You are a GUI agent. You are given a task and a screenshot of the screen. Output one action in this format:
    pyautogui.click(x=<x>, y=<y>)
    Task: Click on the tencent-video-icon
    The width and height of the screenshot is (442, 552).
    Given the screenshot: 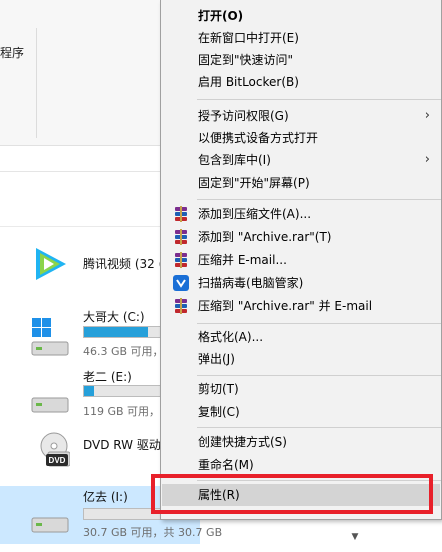 What is the action you would take?
    pyautogui.click(x=51, y=264)
    